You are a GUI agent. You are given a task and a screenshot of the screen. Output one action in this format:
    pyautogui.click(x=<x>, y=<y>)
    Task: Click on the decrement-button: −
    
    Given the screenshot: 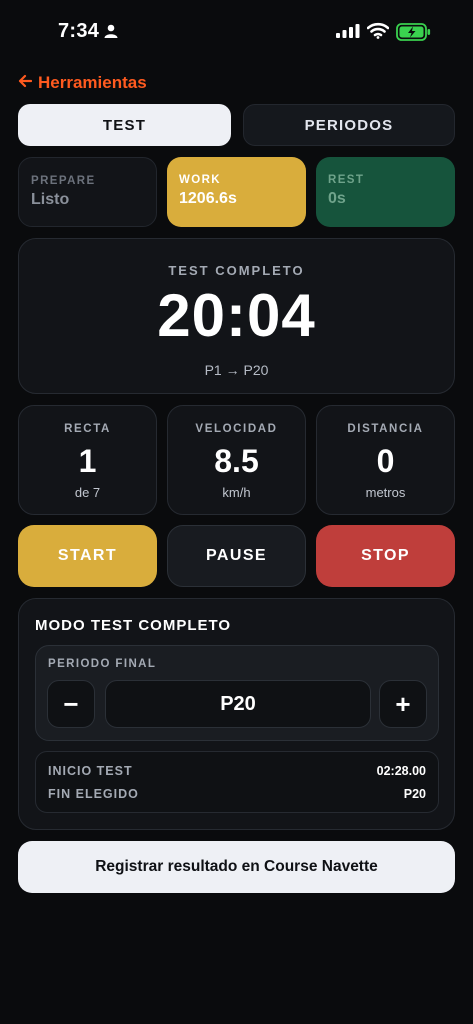 What is the action you would take?
    pyautogui.click(x=71, y=704)
    